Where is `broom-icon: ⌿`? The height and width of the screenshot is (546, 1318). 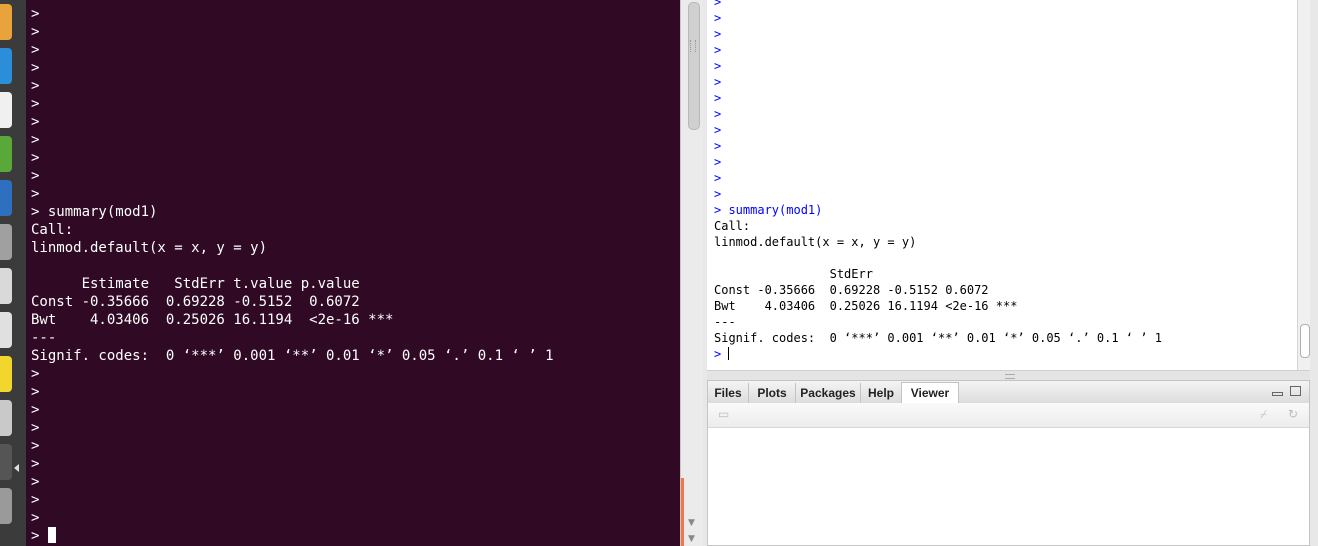 broom-icon: ⌿ is located at coordinates (1267, 414).